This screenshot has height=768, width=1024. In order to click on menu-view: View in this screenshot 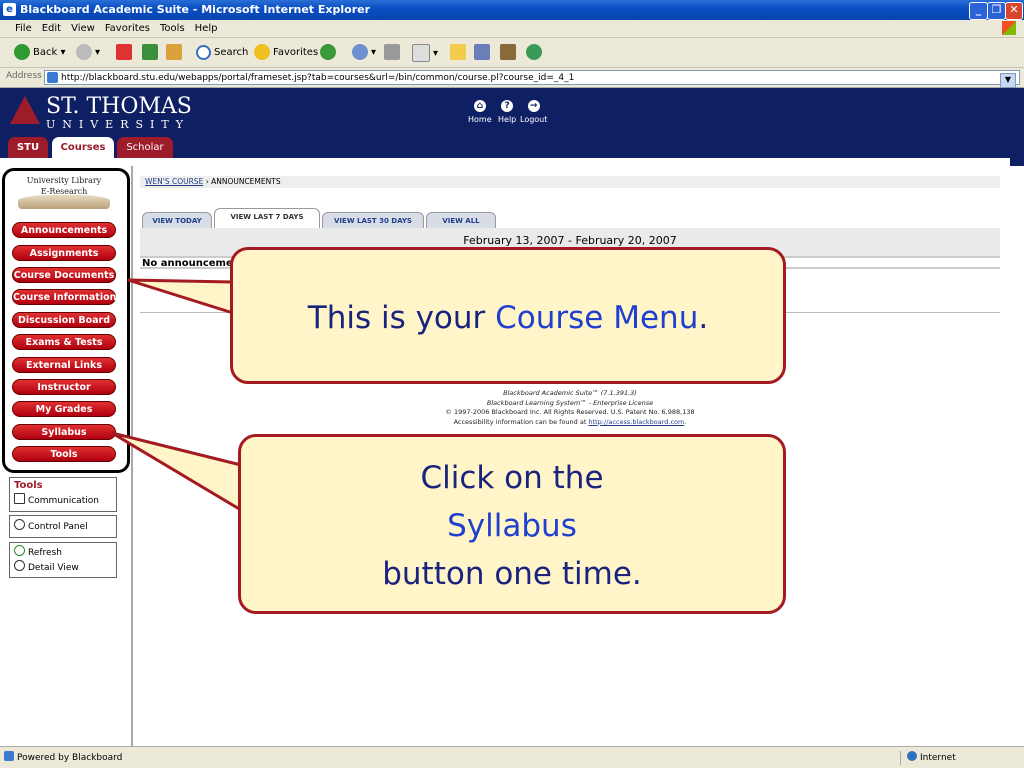, I will do `click(83, 29)`.